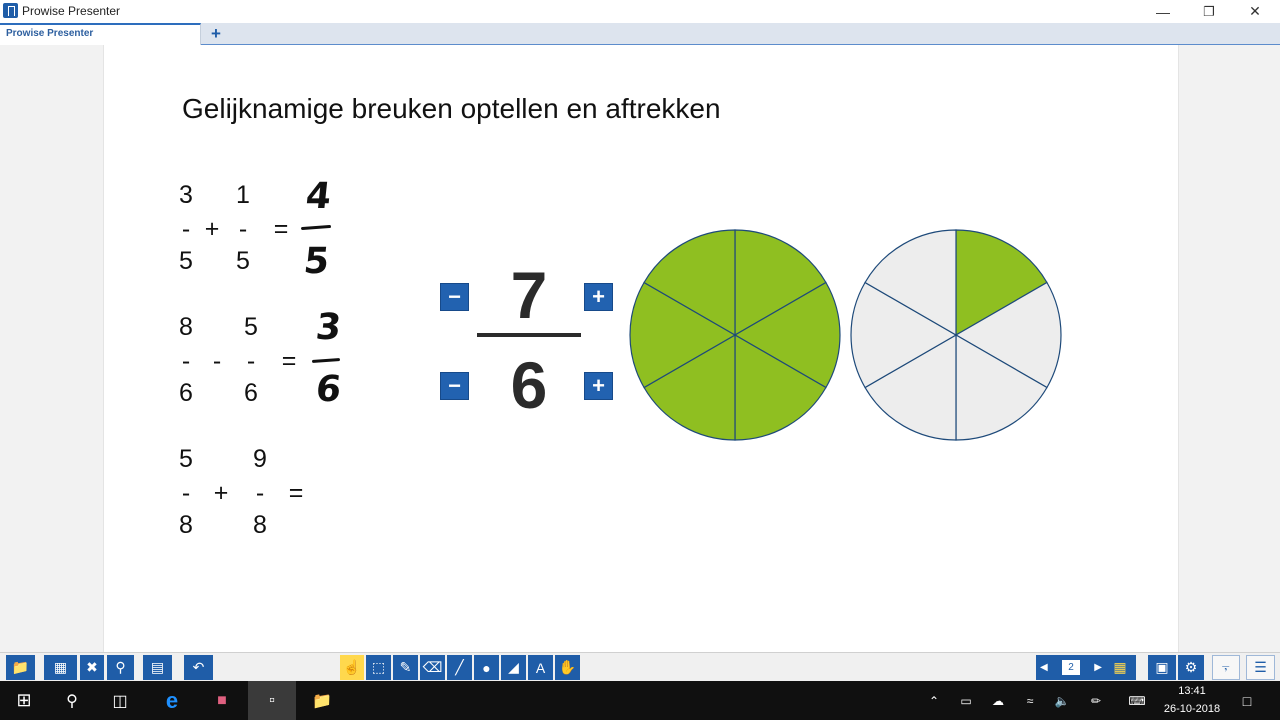  I want to click on chevron-up-icon: ⌃, so click(934, 700).